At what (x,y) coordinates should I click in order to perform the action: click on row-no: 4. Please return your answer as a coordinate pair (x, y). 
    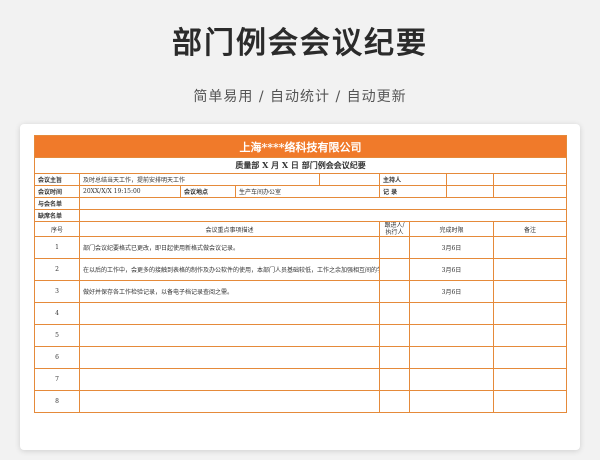
    Looking at the image, I should click on (57, 313).